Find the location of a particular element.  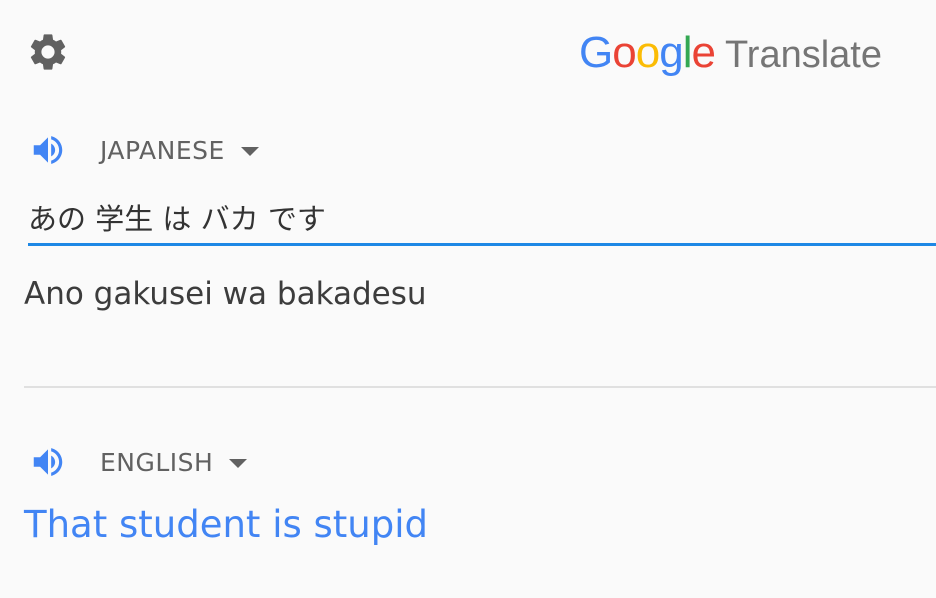

source-text-input is located at coordinates (482, 218).